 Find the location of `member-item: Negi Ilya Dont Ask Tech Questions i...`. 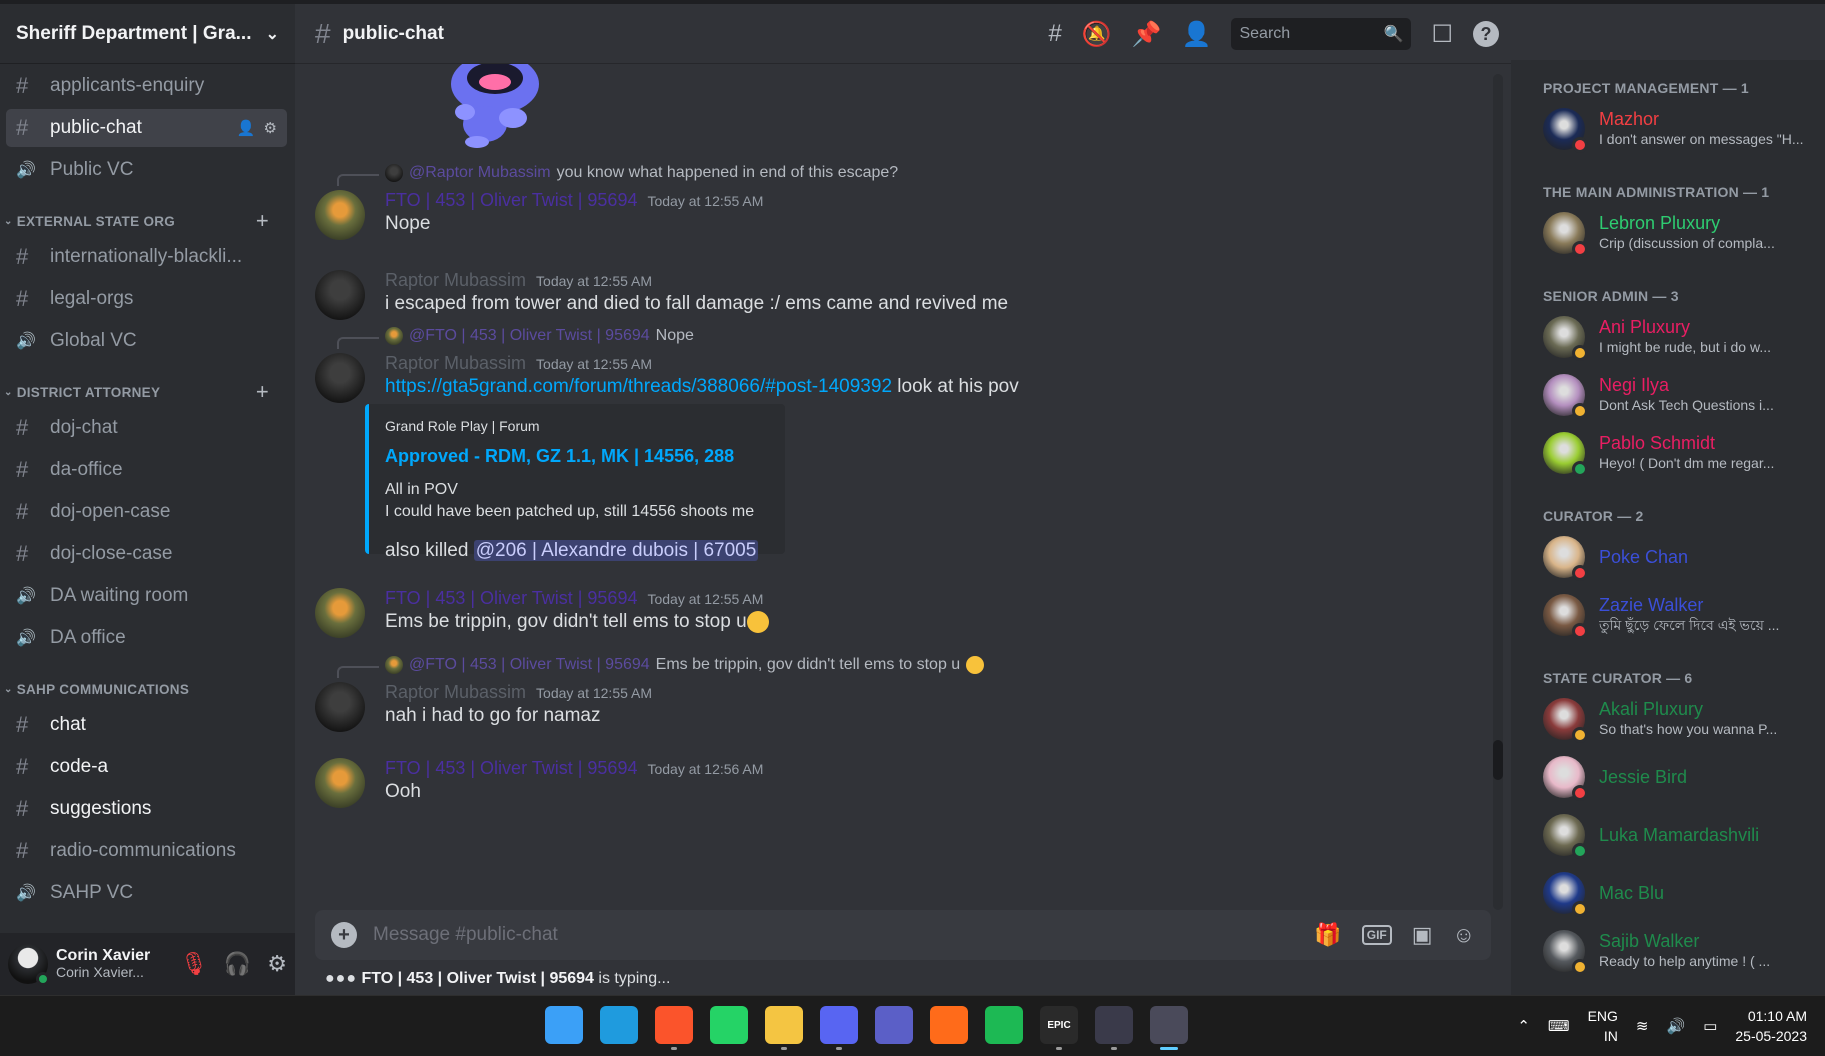

member-item: Negi Ilya Dont Ask Tech Questions i... is located at coordinates (1668, 395).